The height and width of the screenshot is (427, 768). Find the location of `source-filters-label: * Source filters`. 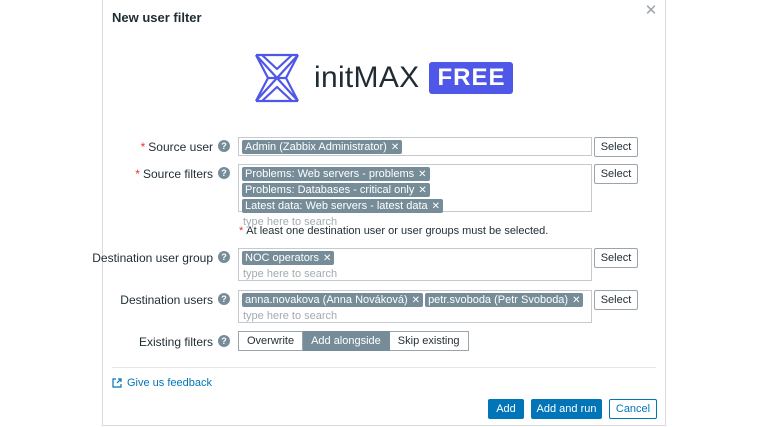

source-filters-label: * Source filters is located at coordinates (174, 174).